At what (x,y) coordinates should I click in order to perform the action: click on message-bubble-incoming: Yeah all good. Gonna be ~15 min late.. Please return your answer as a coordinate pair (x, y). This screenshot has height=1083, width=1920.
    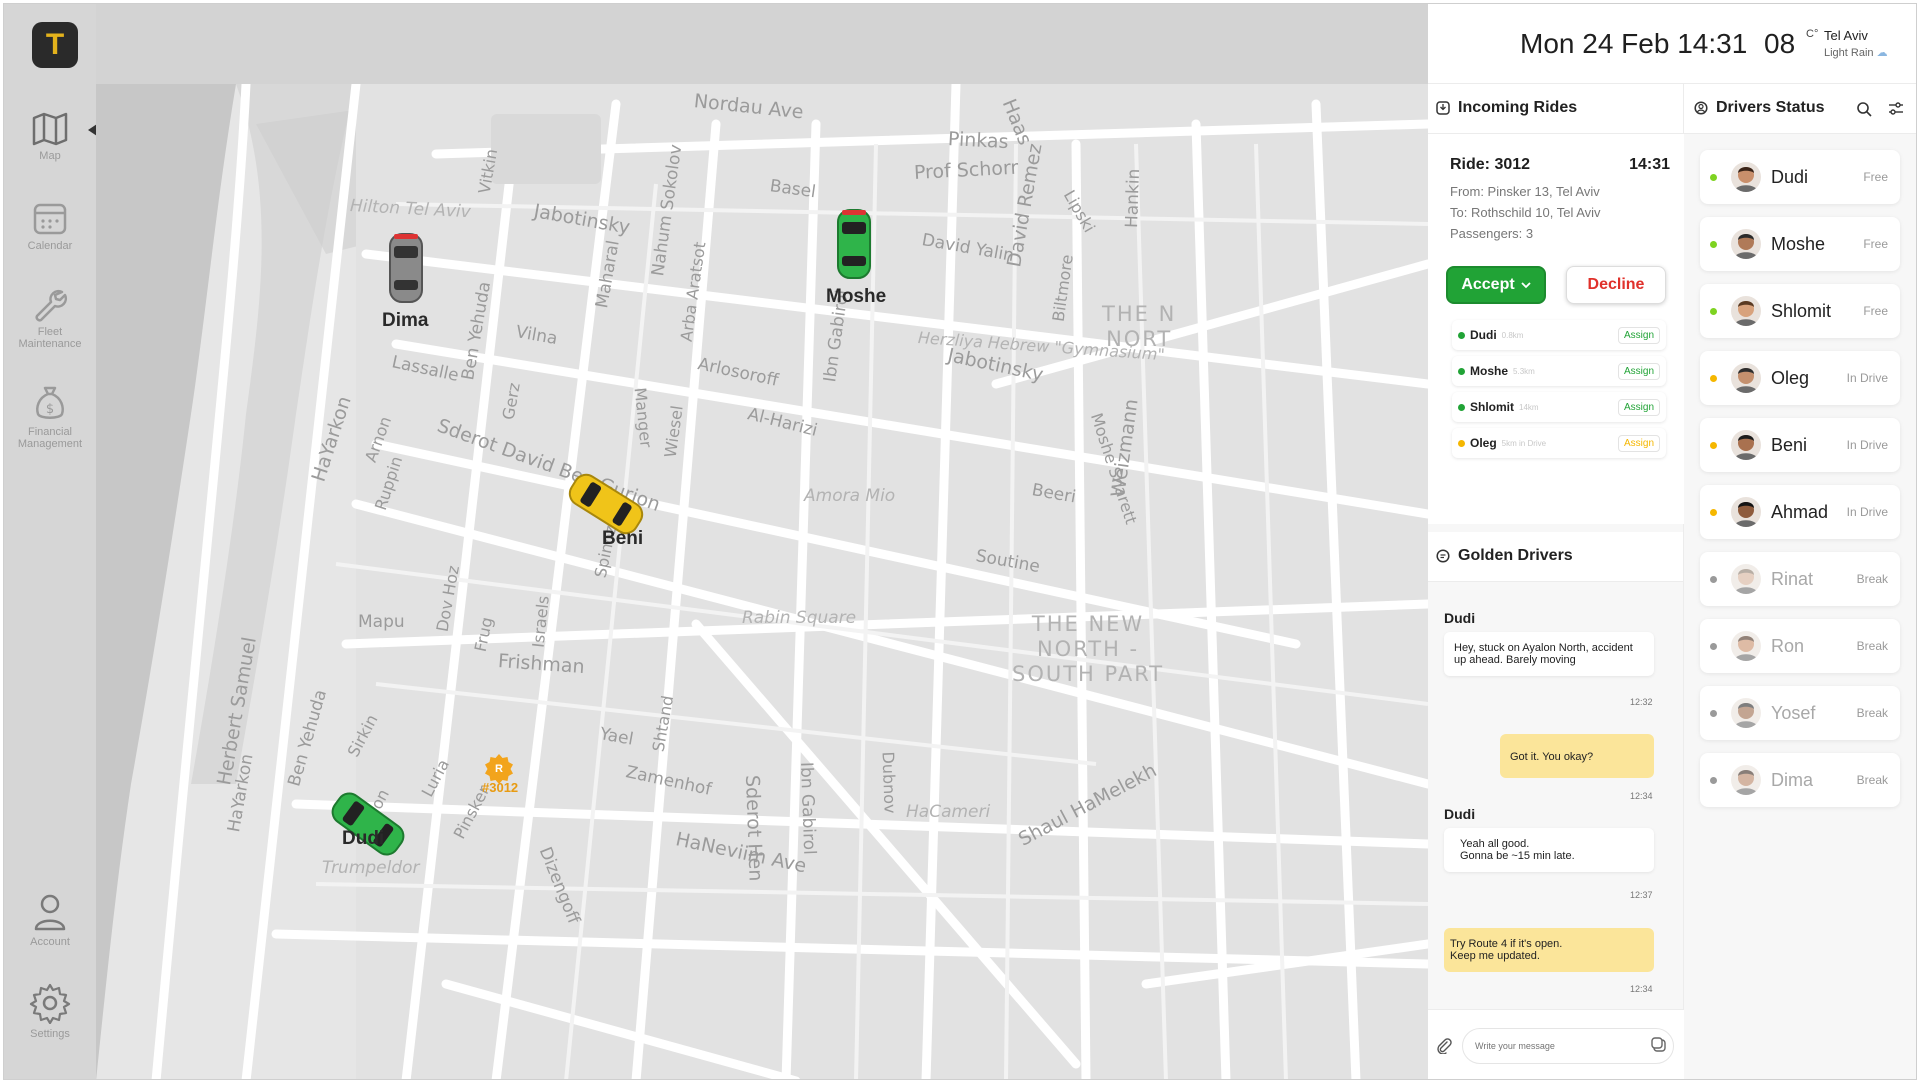
    Looking at the image, I should click on (1549, 850).